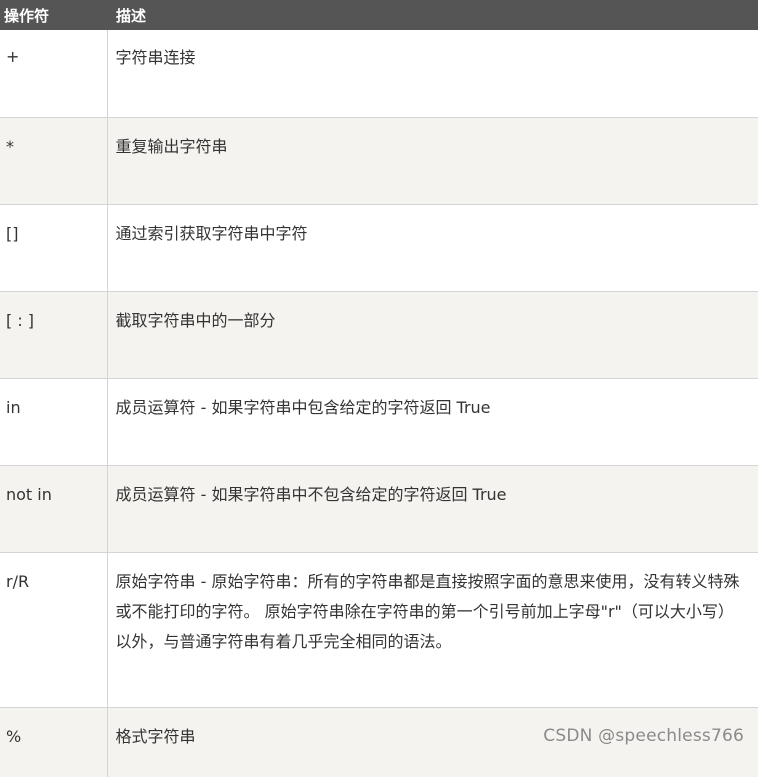  I want to click on table-row: not in 成员运算符 - 如果字符串中不包含给定的字符返回 True, so click(379, 509).